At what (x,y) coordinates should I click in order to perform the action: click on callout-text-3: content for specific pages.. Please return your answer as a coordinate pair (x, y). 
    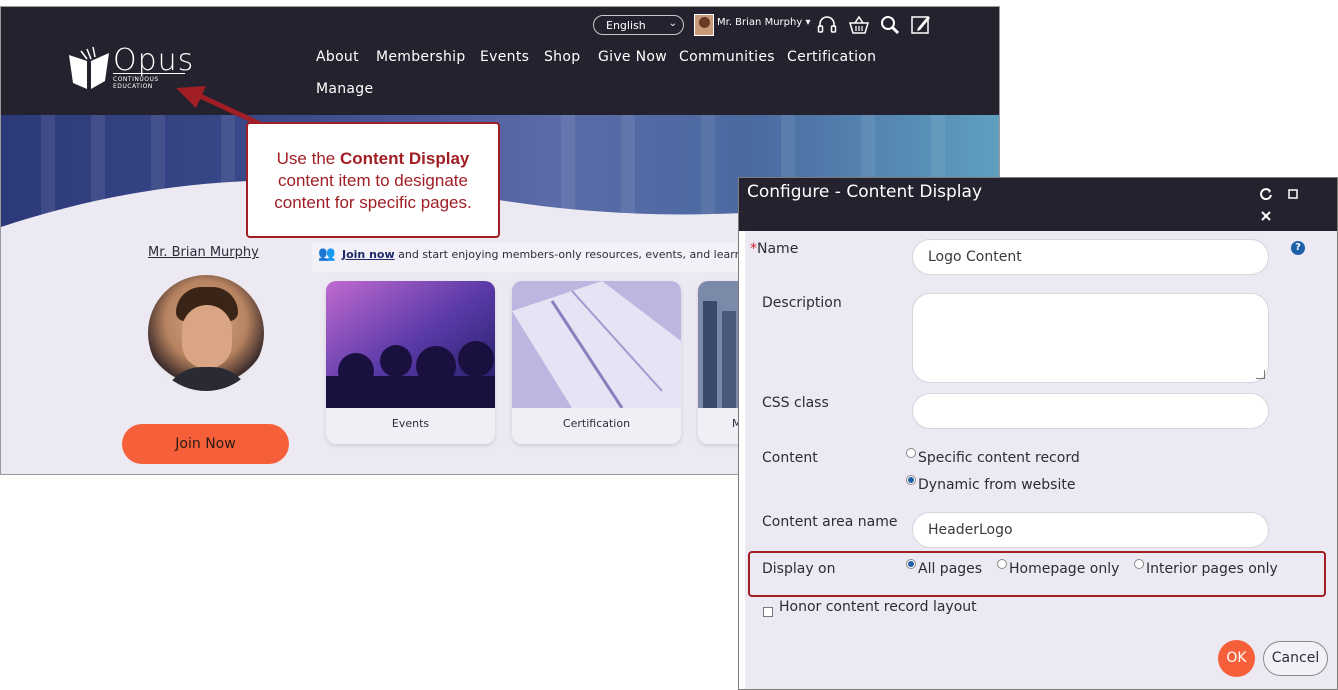
    Looking at the image, I should click on (373, 202).